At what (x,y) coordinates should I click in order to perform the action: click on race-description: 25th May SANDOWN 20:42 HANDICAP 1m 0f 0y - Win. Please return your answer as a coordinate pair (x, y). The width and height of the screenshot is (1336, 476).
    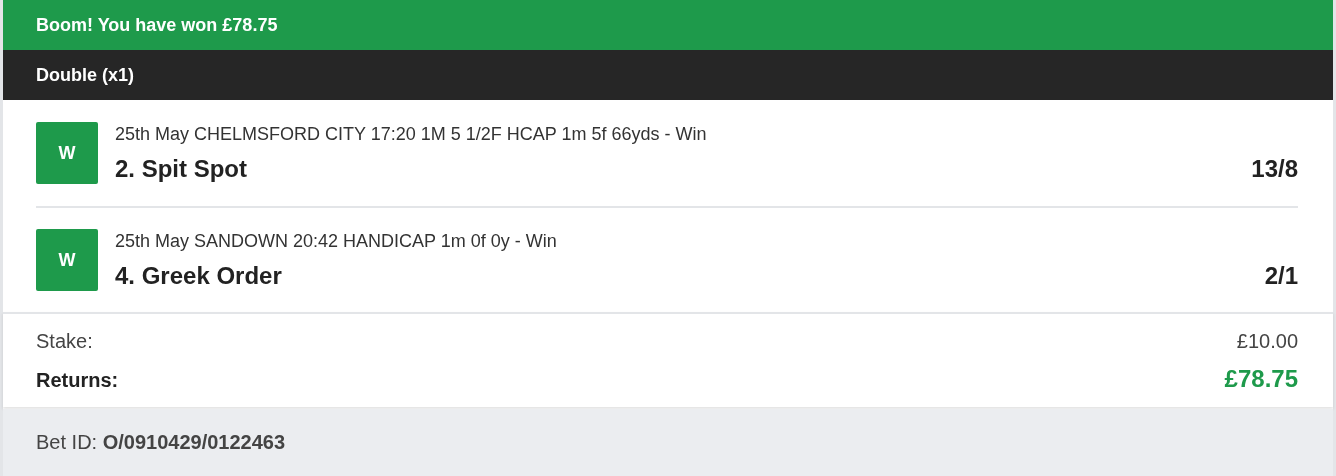
    Looking at the image, I should click on (336, 241).